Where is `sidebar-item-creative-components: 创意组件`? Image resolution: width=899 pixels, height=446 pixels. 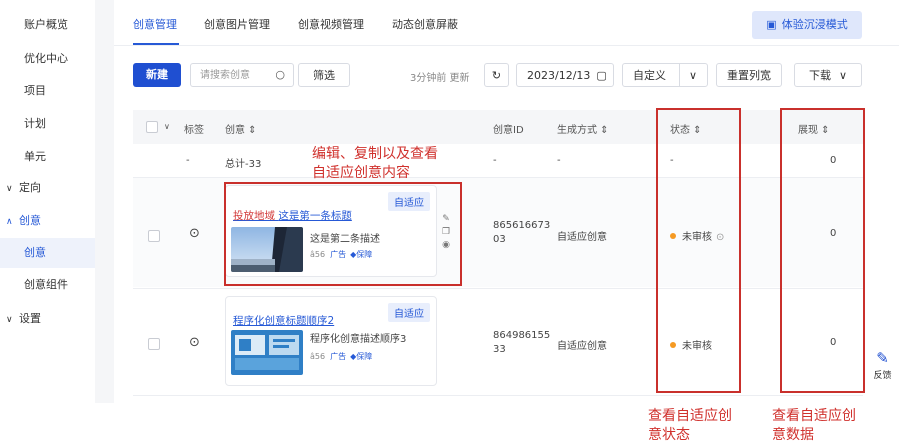
sidebar-item-creative-components: 创意组件 is located at coordinates (47, 285).